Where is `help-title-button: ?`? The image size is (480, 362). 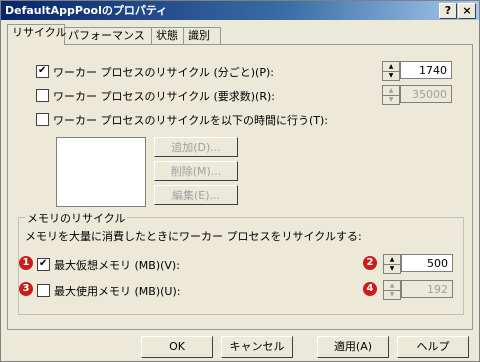 help-title-button: ? is located at coordinates (448, 11).